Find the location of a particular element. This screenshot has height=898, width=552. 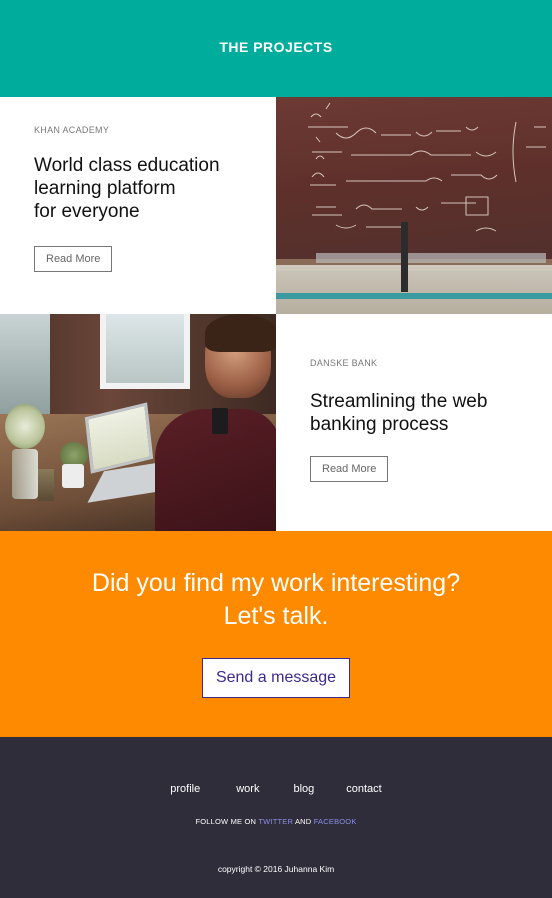

workspace-photo is located at coordinates (138, 422).